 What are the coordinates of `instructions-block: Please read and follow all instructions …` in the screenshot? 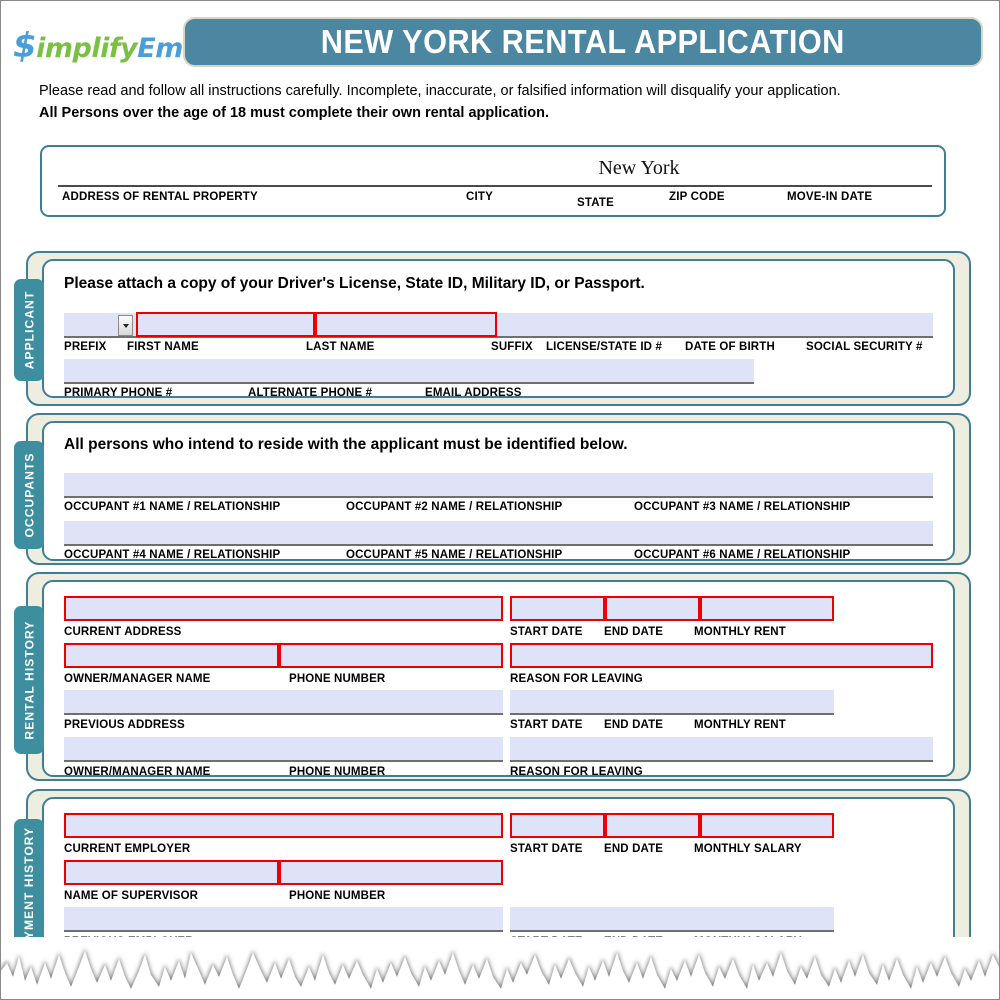 It's located at (494, 103).